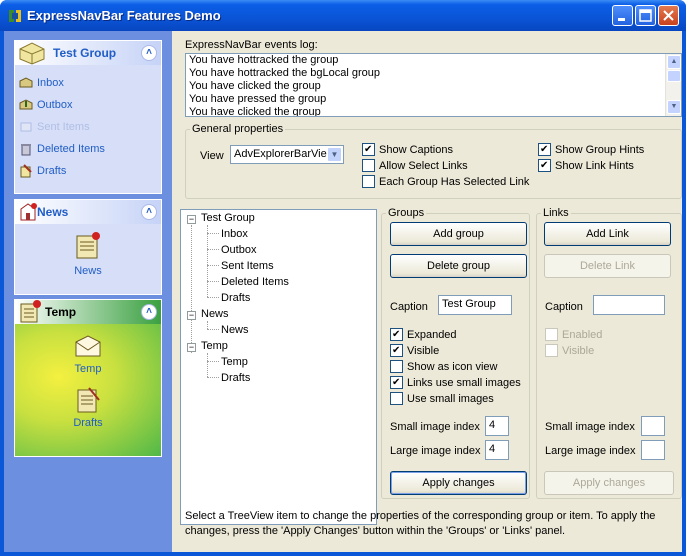 The width and height of the screenshot is (686, 556). What do you see at coordinates (607, 234) in the screenshot?
I see `add-link-button: Add Link` at bounding box center [607, 234].